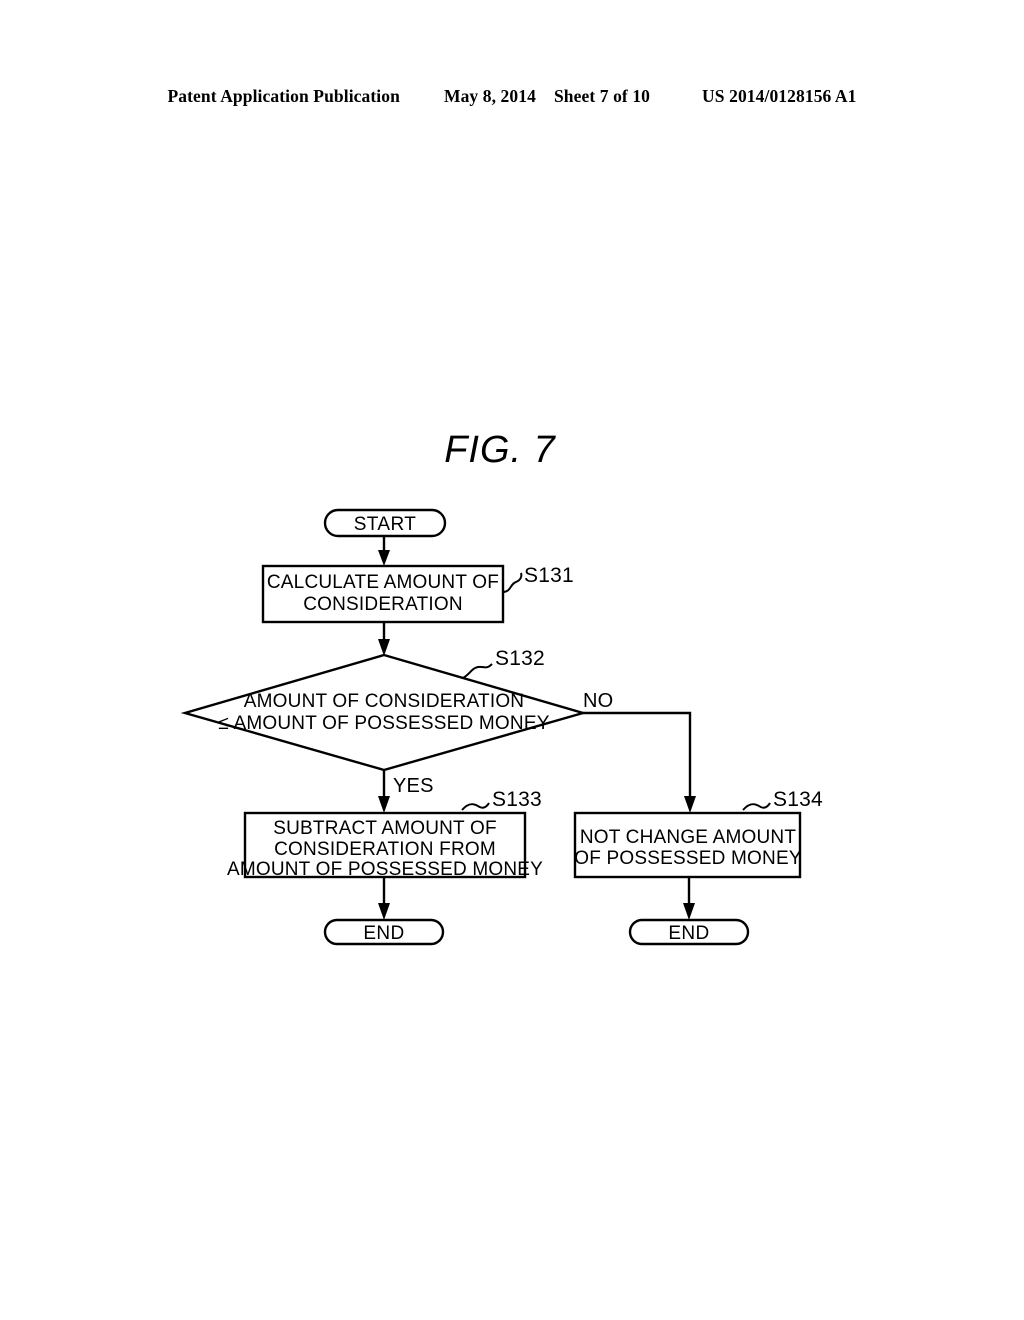  Describe the element at coordinates (517, 799) in the screenshot. I see `step-label-s133: S133` at that location.